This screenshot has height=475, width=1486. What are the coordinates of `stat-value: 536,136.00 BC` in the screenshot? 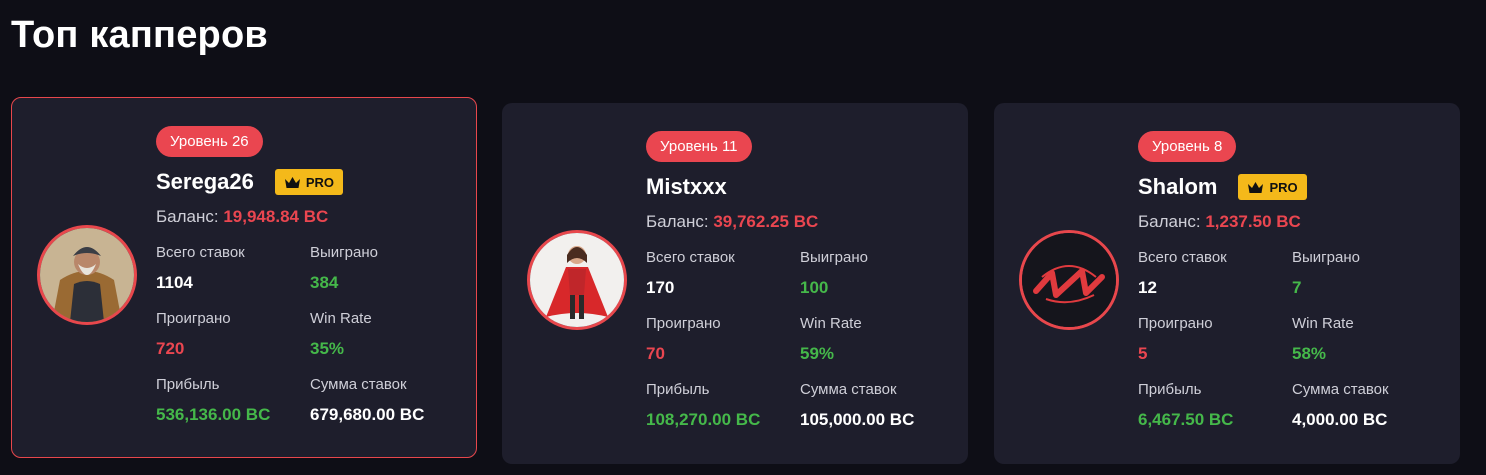 It's located at (213, 414).